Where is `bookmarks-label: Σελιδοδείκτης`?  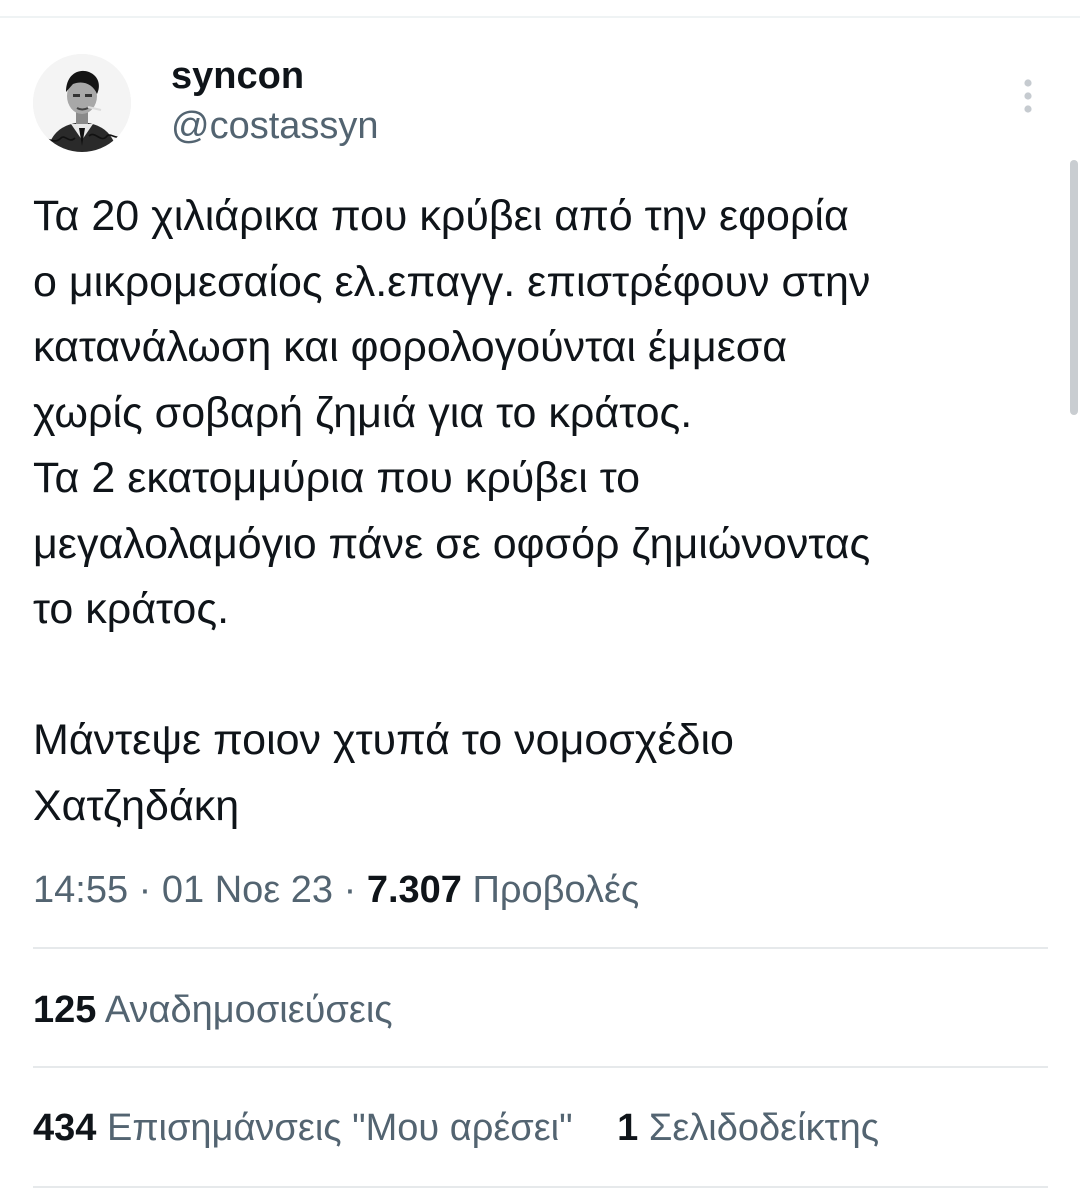
bookmarks-label: Σελιδοδείκτης is located at coordinates (764, 1128).